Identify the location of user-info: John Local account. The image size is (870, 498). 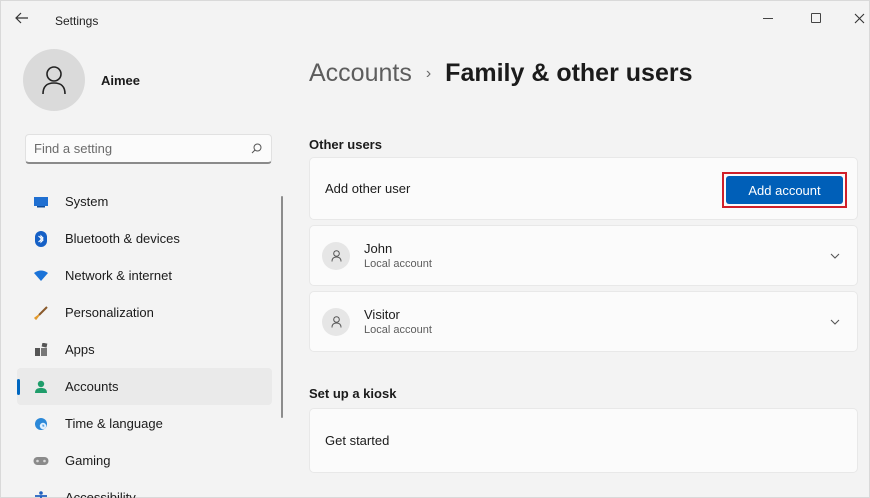
(398, 255).